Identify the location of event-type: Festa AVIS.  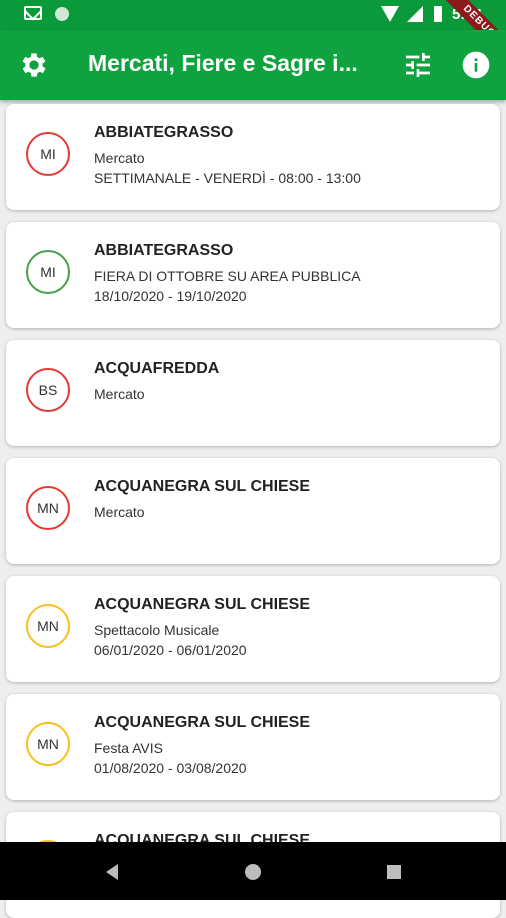
(128, 748).